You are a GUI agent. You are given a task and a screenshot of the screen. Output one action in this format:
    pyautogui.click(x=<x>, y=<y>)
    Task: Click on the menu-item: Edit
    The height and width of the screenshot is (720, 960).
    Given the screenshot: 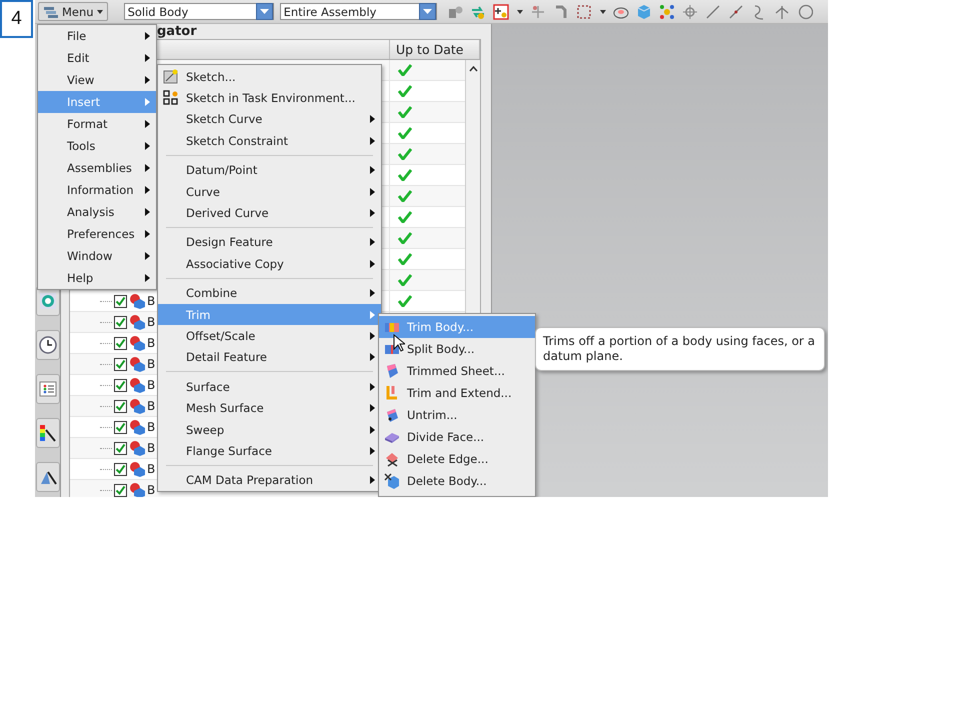 What is the action you would take?
    pyautogui.click(x=97, y=58)
    